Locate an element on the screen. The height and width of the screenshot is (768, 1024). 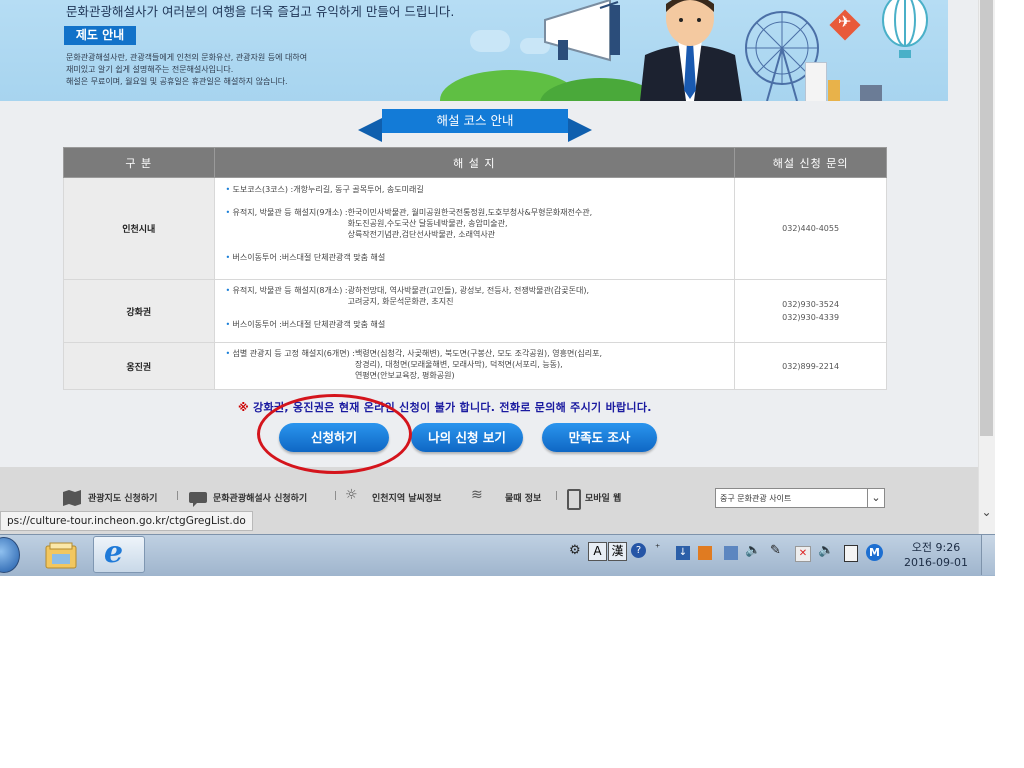
ribbon-tail-left is located at coordinates (370, 130).